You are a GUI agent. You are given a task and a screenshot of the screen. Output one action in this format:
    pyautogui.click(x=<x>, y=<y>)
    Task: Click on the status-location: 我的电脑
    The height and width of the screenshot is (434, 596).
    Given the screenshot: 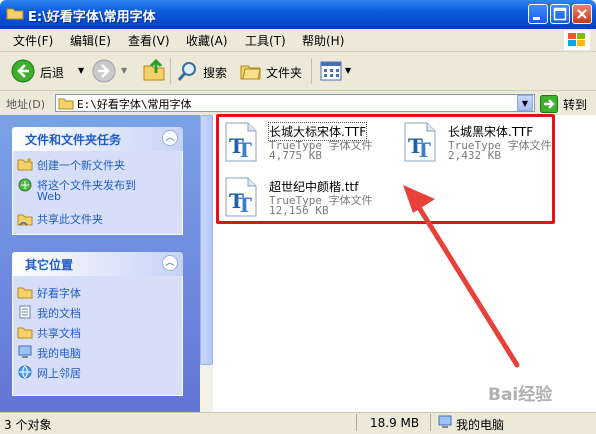 What is the action you would take?
    pyautogui.click(x=480, y=425)
    